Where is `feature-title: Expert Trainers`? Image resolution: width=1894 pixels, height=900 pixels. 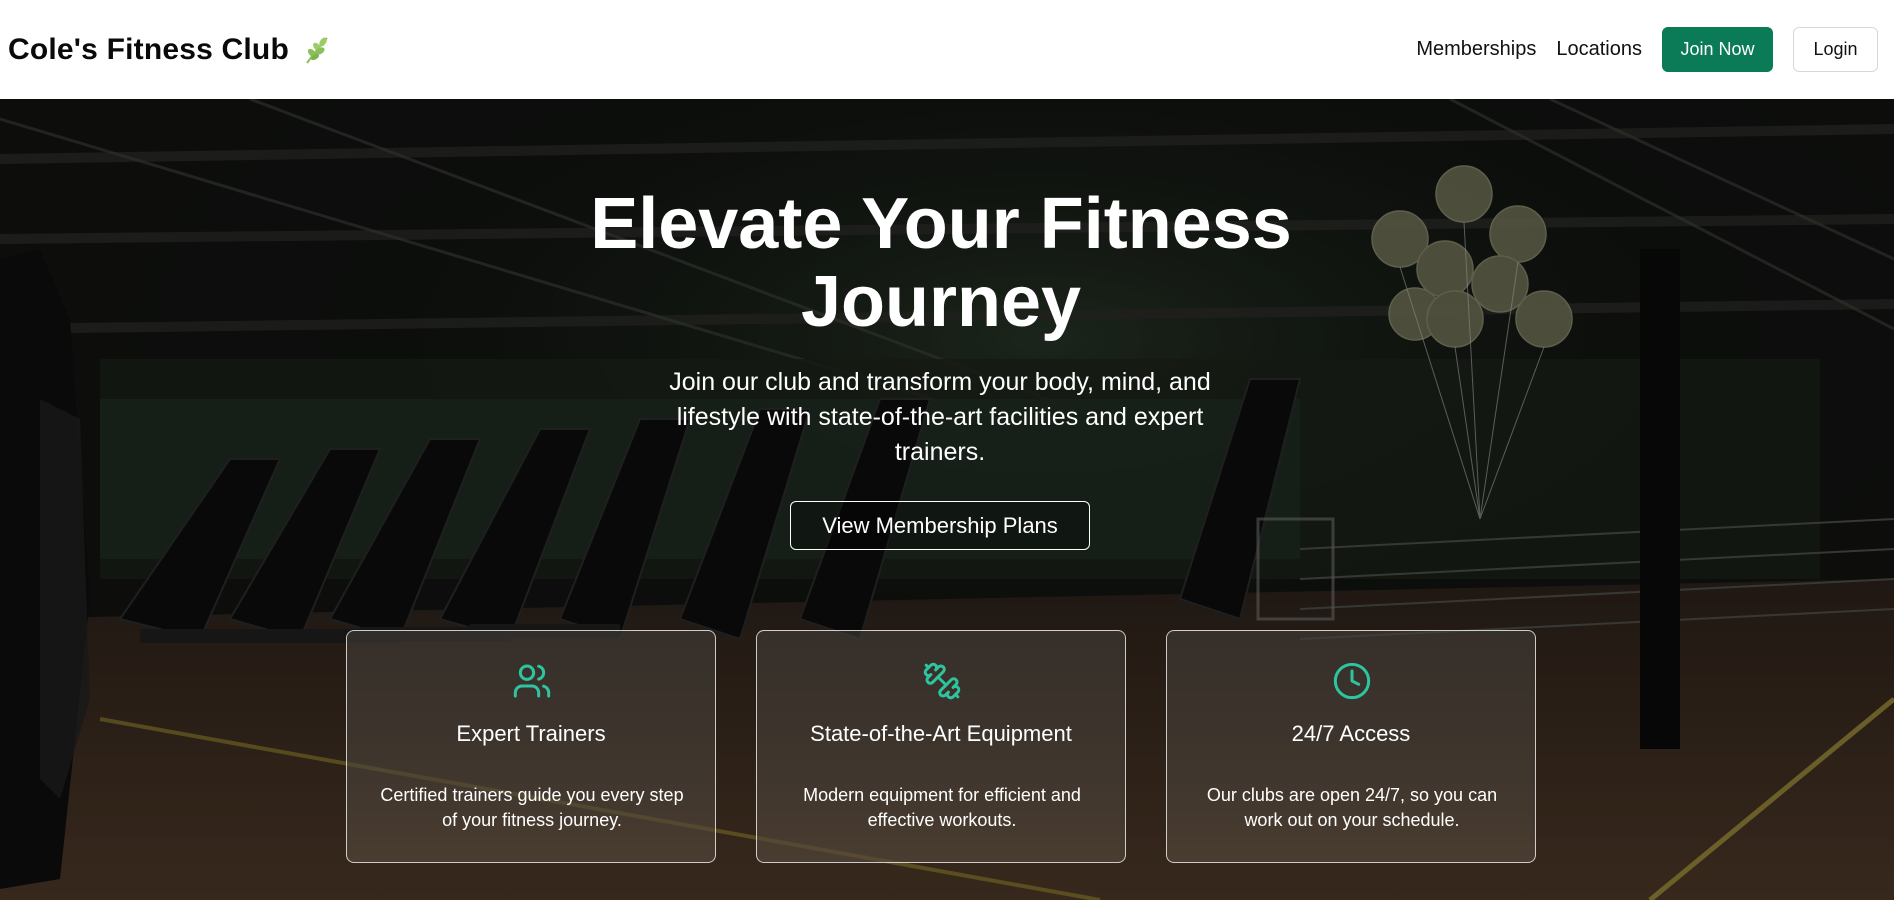 feature-title: Expert Trainers is located at coordinates (531, 733).